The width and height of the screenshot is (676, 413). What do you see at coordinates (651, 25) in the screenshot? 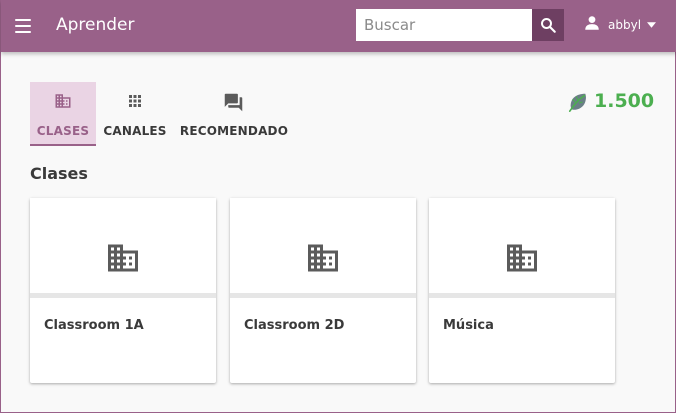
I see `caret-down-icon` at bounding box center [651, 25].